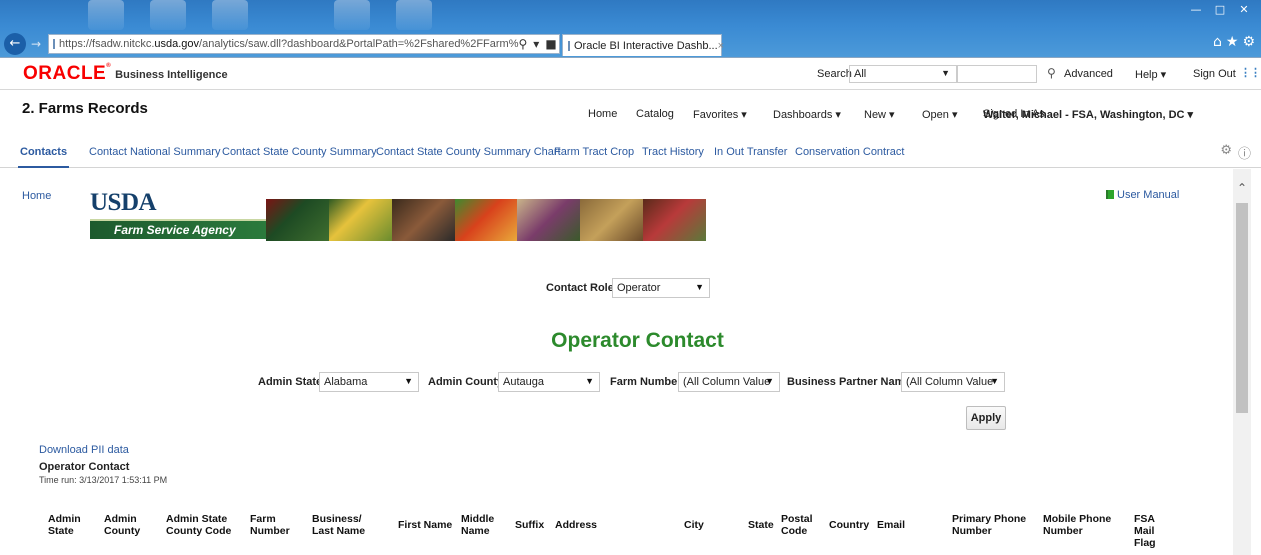 The image size is (1261, 555). I want to click on nav-catalog: Catalog, so click(655, 114).